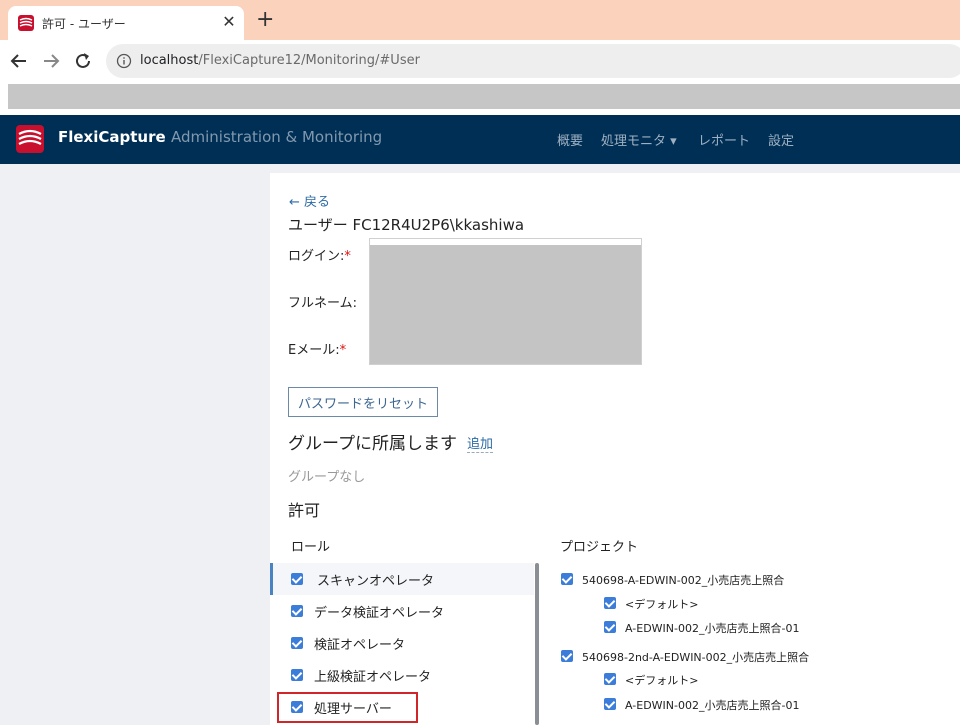 The width and height of the screenshot is (960, 725). I want to click on project-label: 540698-2nd-A-EDWIN-002_小売店売上照合, so click(696, 657).